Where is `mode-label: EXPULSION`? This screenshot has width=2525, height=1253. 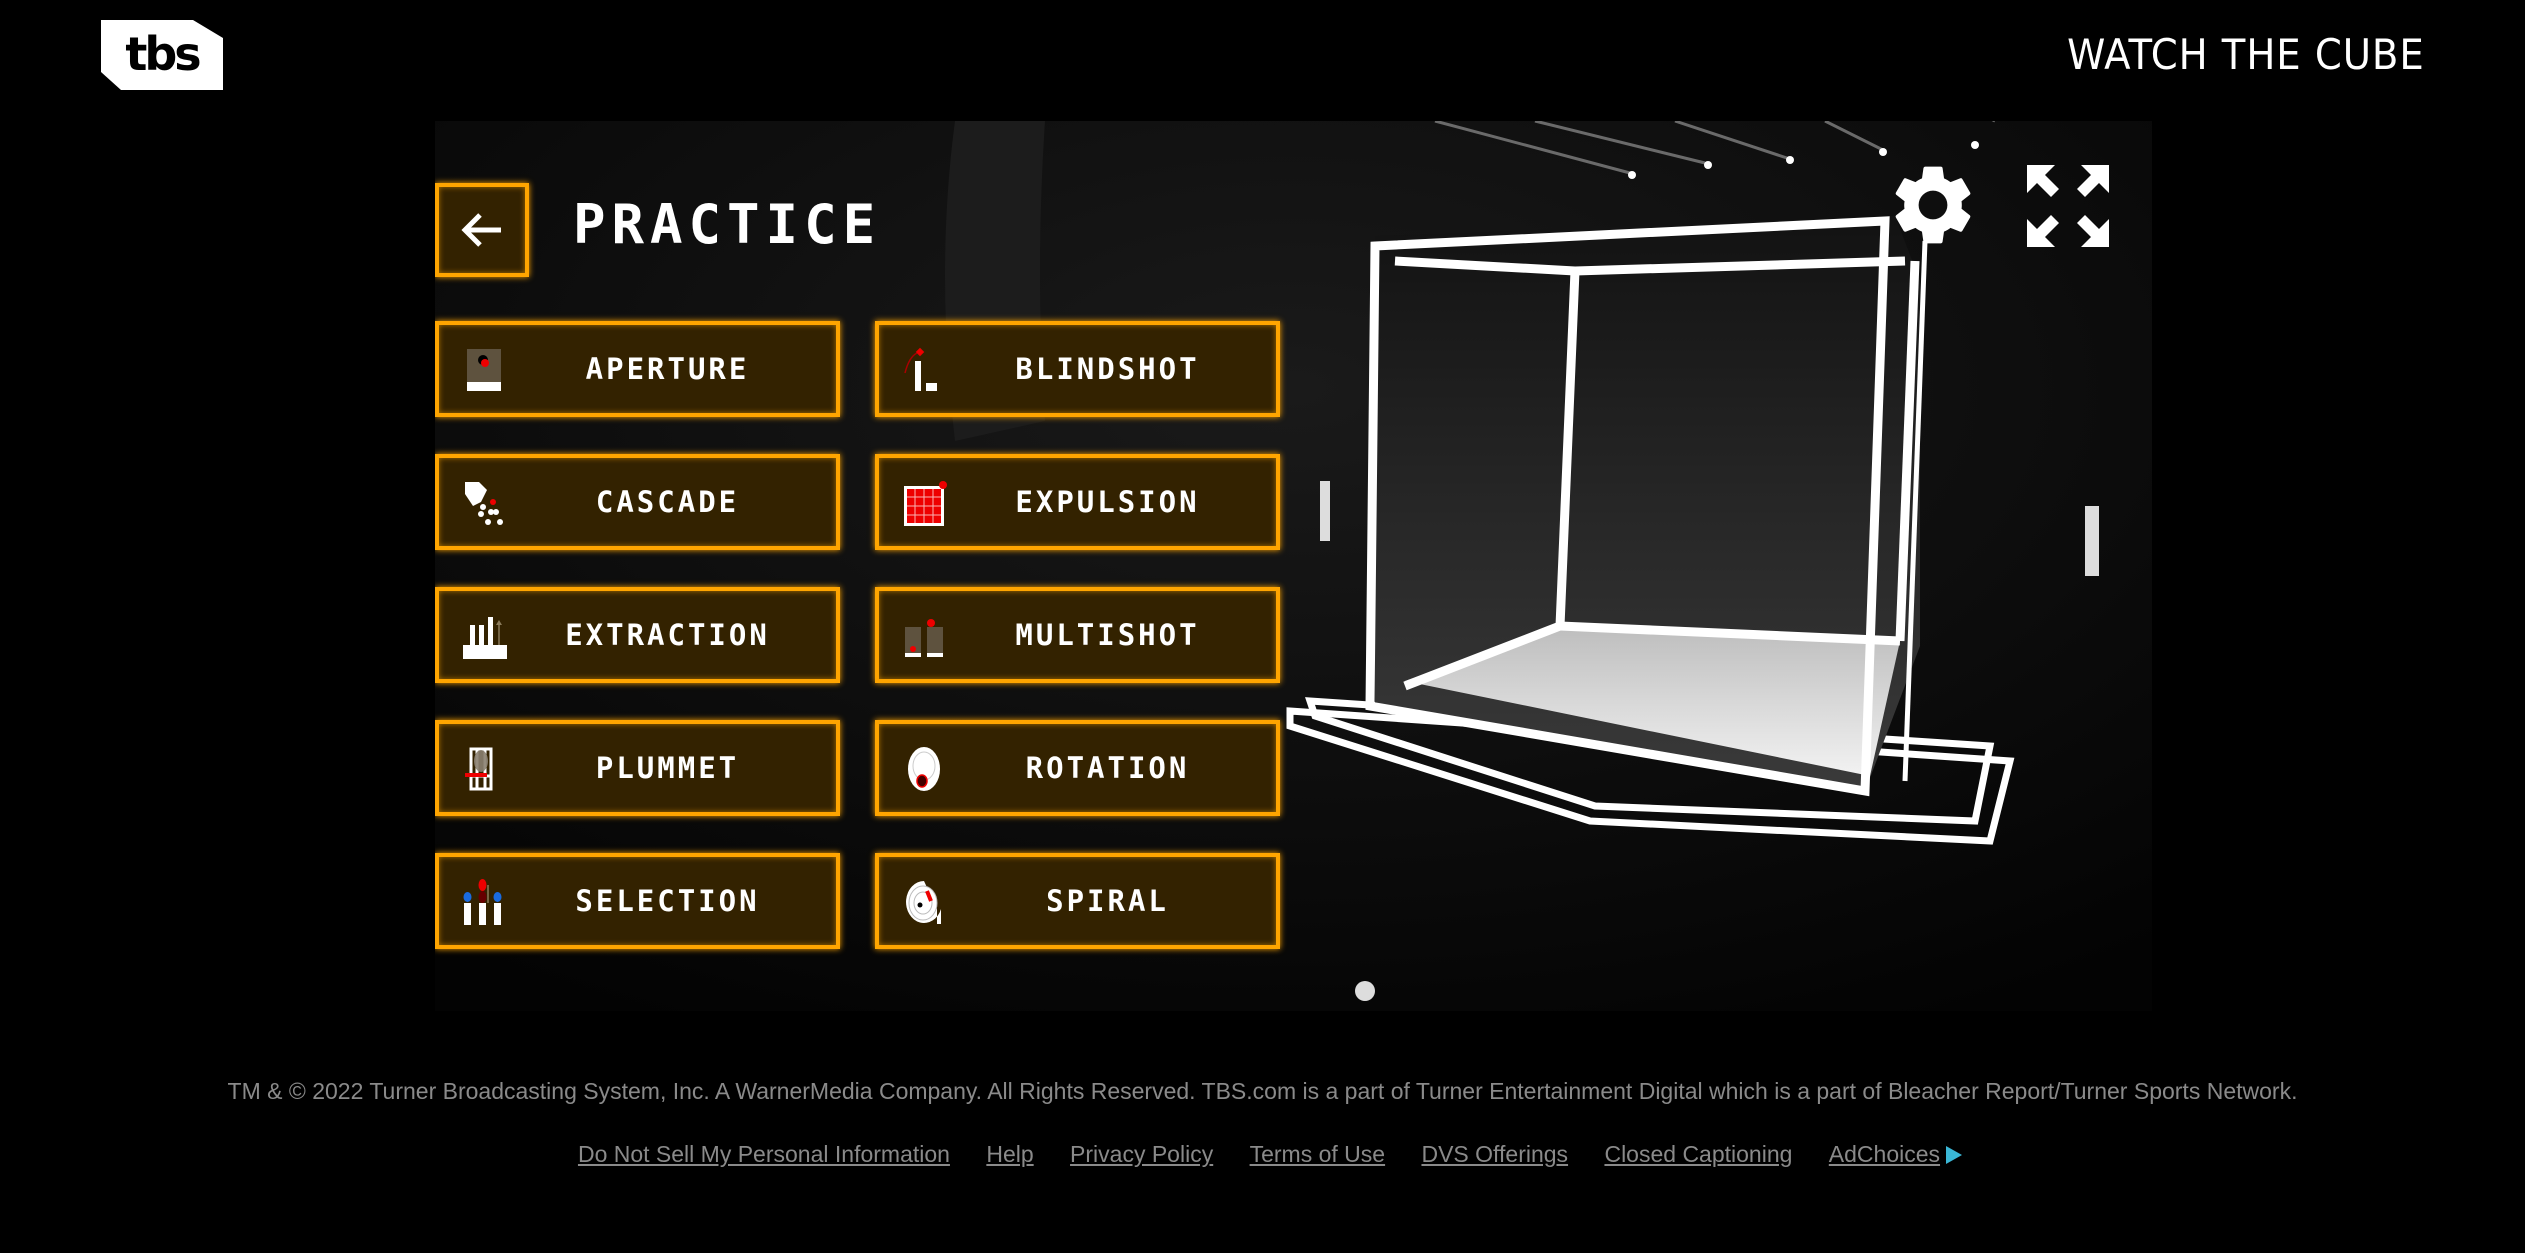
mode-label: EXPULSION is located at coordinates (1107, 502).